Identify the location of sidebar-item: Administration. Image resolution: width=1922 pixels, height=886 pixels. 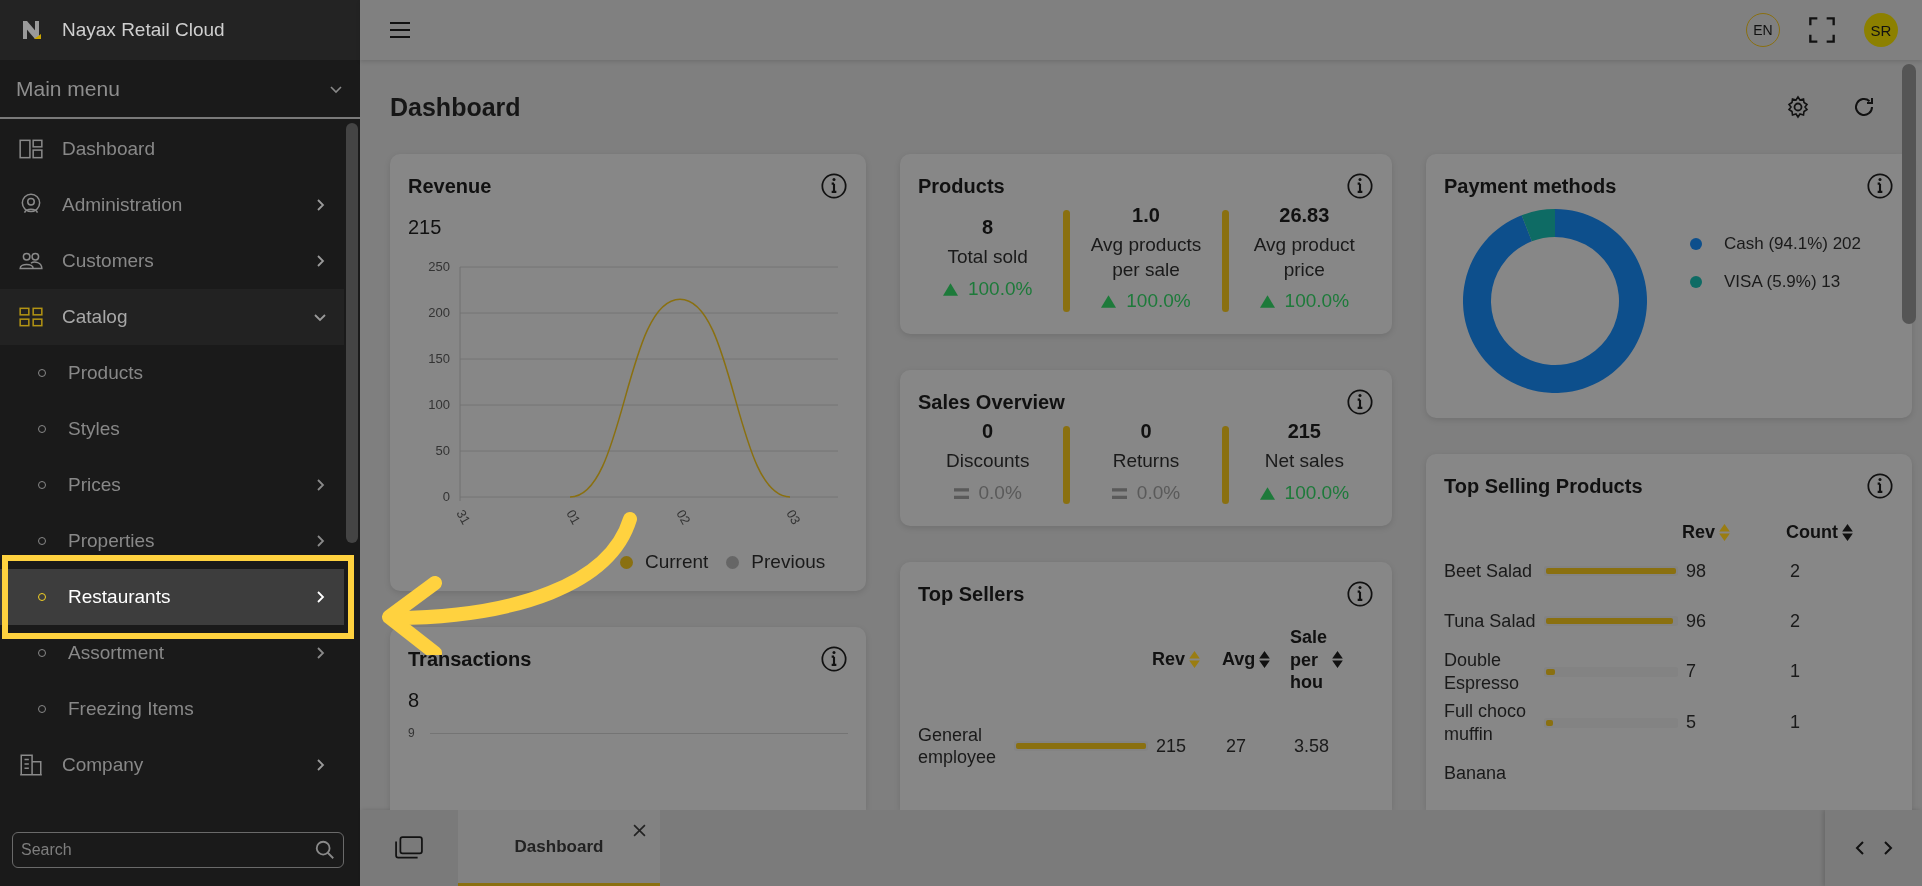
(172, 205).